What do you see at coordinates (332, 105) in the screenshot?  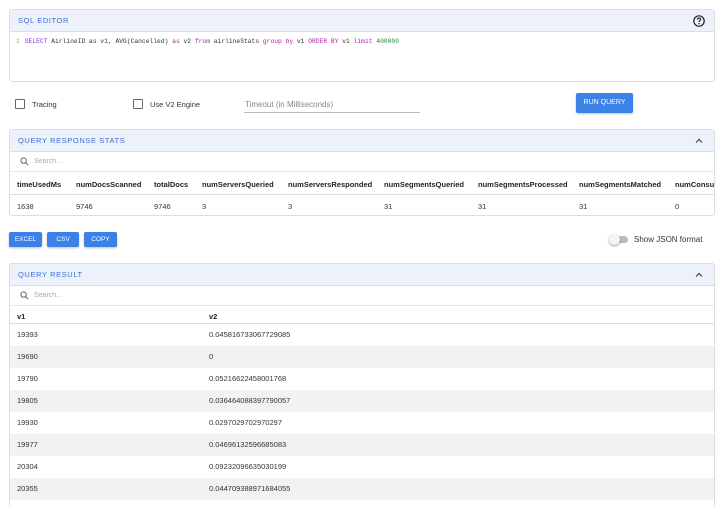 I see `timeout-input` at bounding box center [332, 105].